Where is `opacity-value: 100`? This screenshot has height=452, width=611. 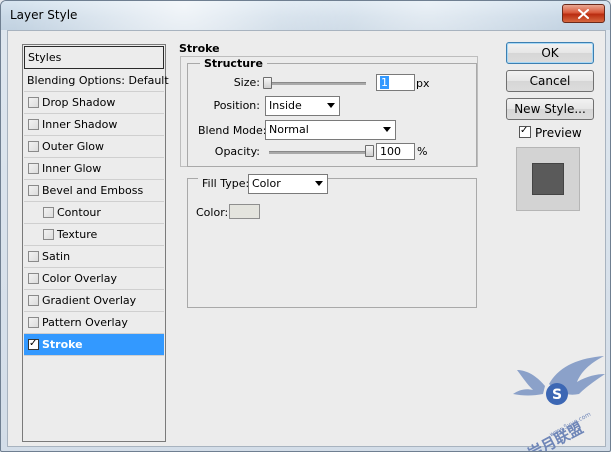
opacity-value: 100 is located at coordinates (390, 151).